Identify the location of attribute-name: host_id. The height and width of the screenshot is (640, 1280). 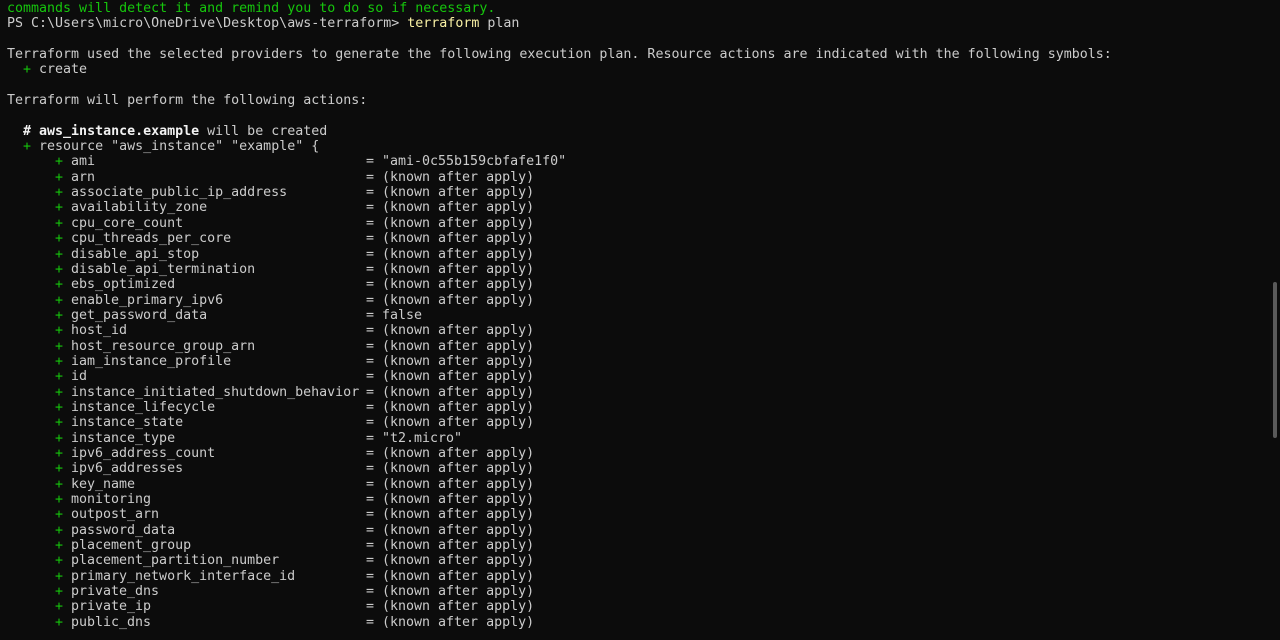
(99, 331).